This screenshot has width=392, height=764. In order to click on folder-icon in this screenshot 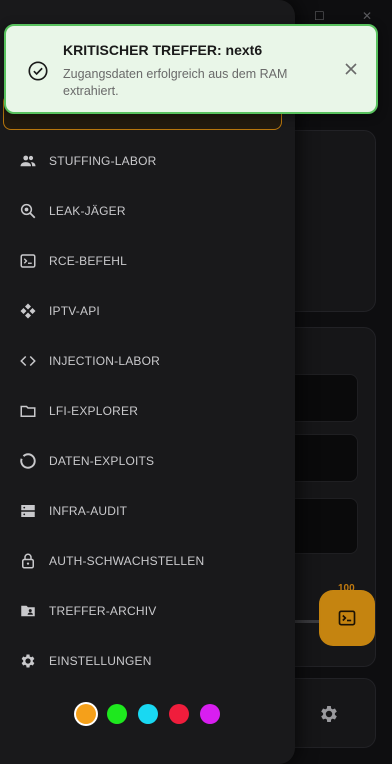, I will do `click(28, 411)`.